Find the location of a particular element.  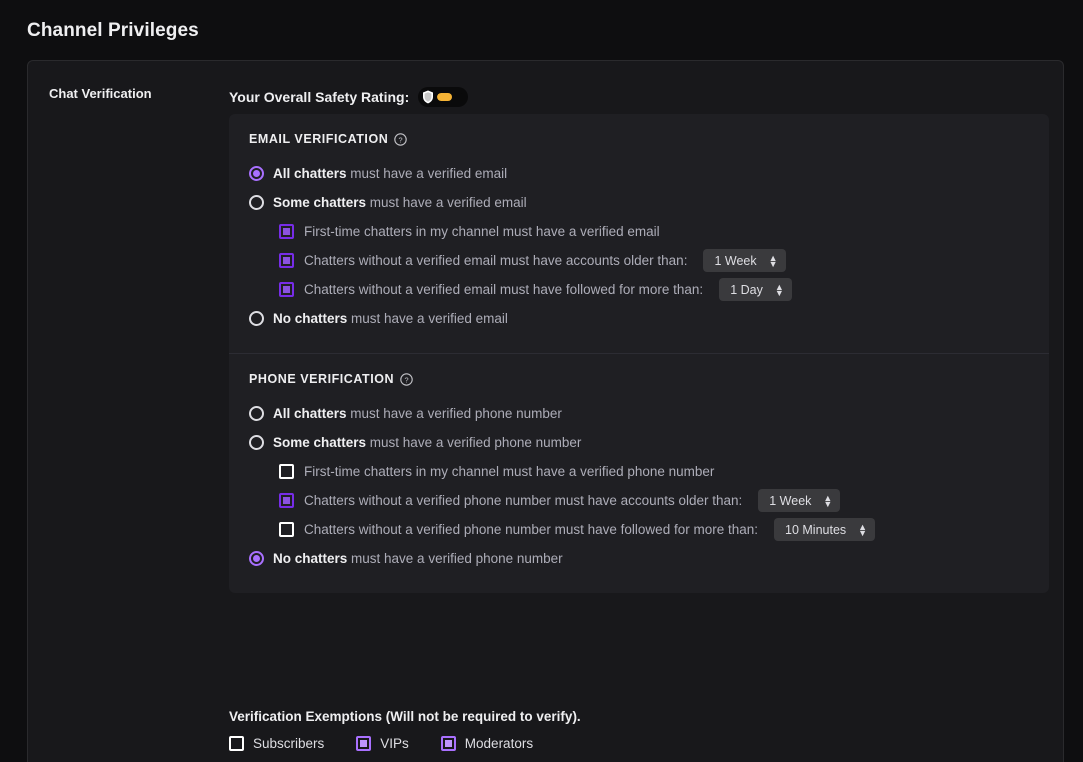

radio-phone-none is located at coordinates (256, 558).